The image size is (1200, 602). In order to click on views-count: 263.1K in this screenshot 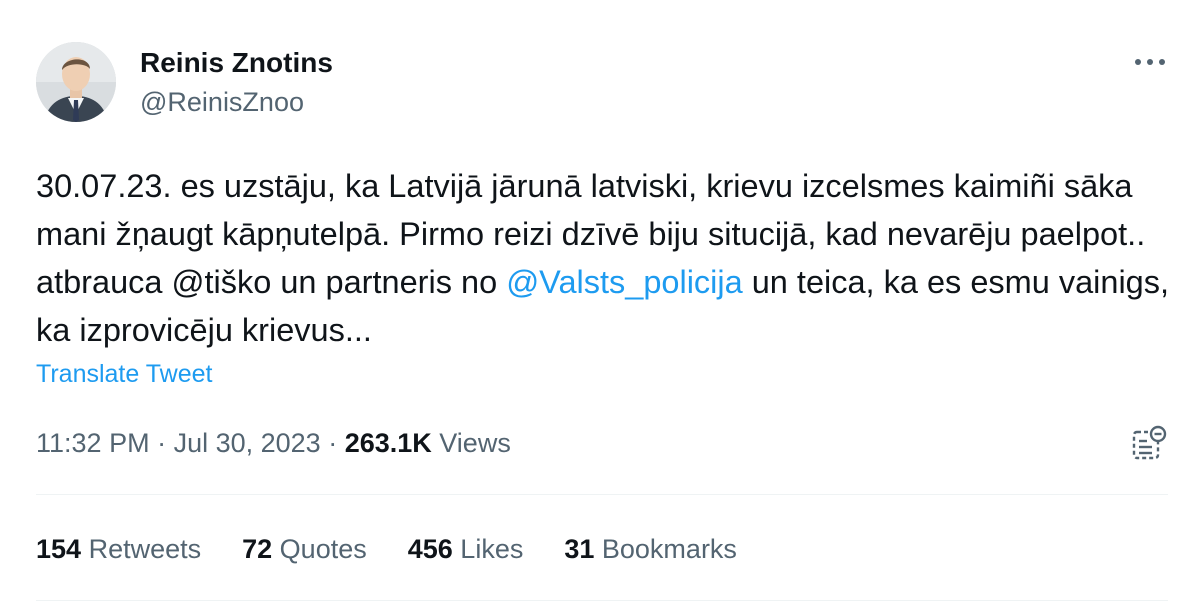, I will do `click(388, 443)`.